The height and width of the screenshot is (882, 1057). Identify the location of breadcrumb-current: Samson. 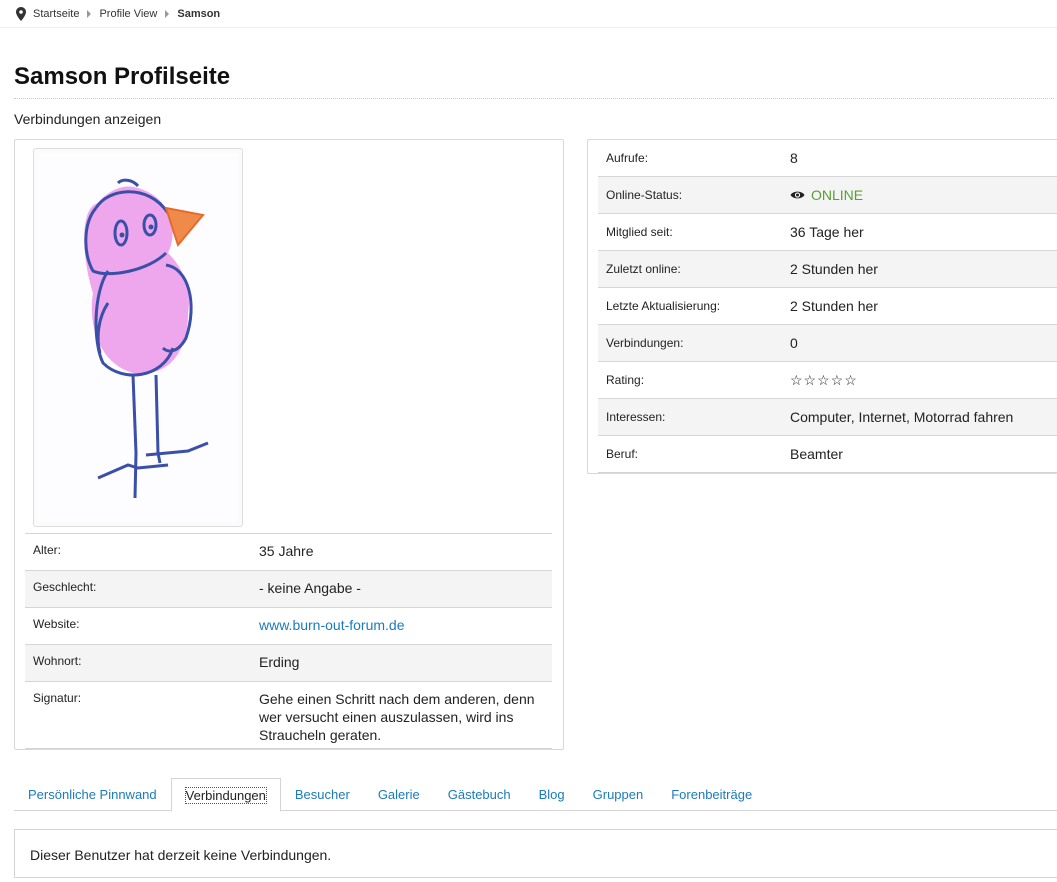
(199, 14).